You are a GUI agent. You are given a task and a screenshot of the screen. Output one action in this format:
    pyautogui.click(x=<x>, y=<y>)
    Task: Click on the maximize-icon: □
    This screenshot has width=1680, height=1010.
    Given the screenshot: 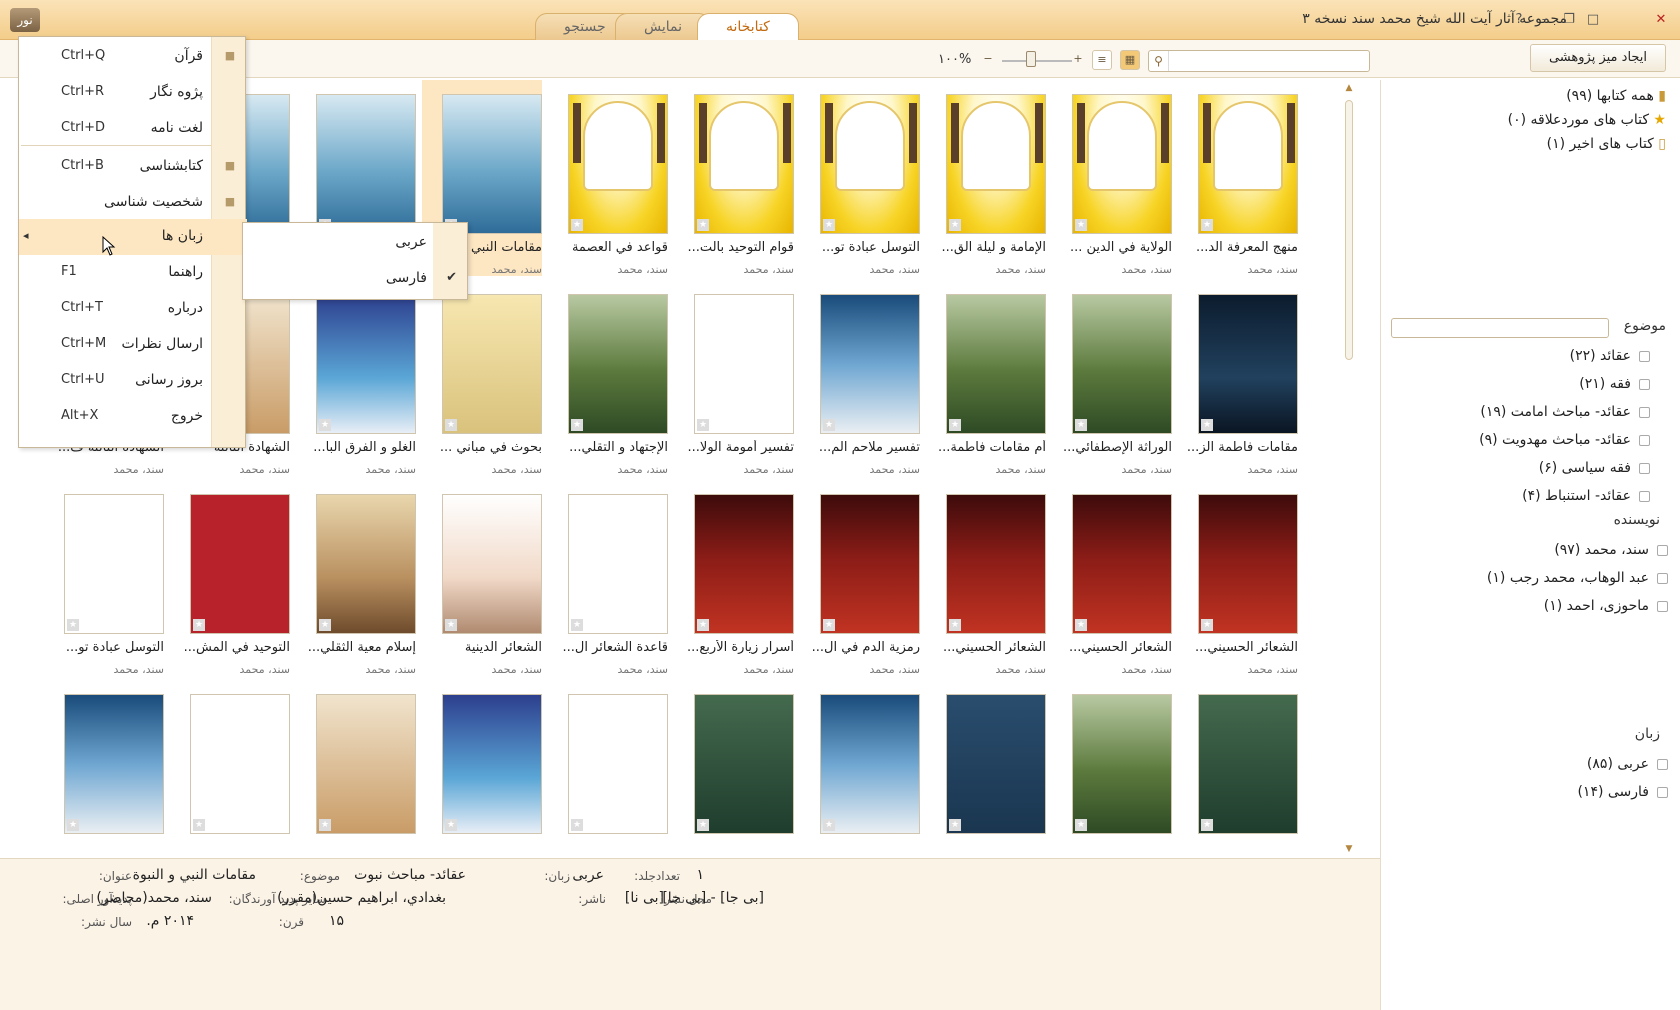 What is the action you would take?
    pyautogui.click(x=1593, y=20)
    